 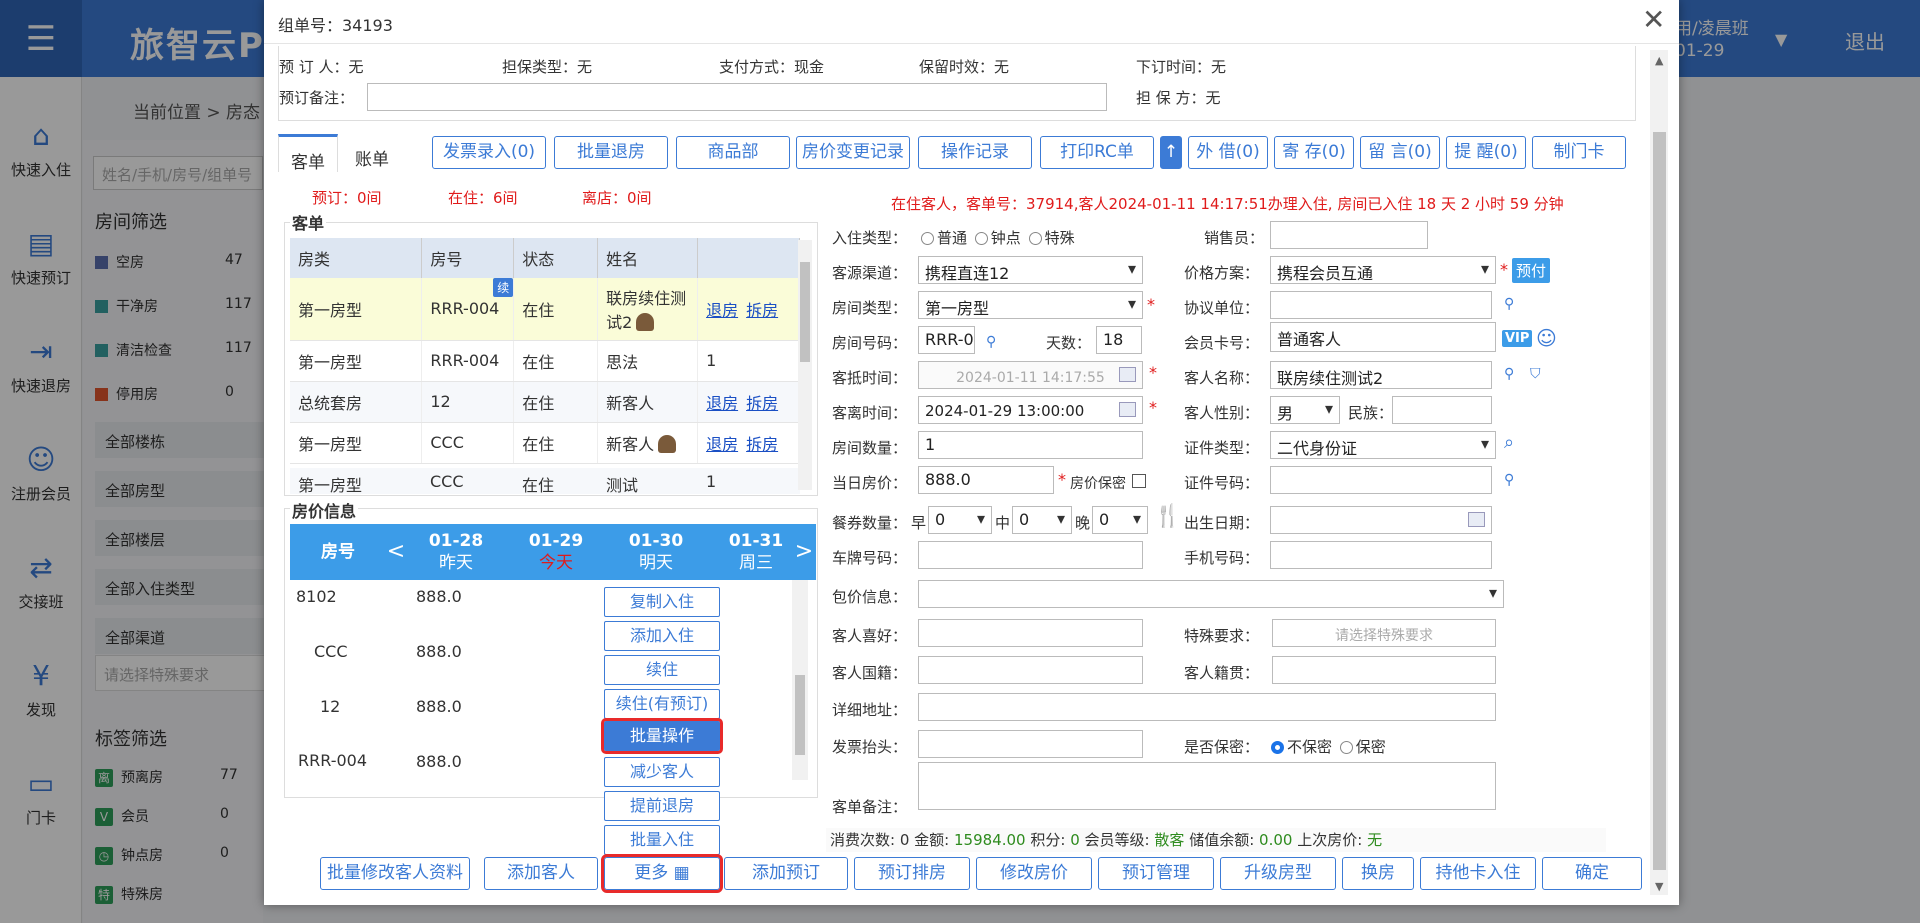 I want to click on next-arrow-icon: >, so click(x=804, y=552).